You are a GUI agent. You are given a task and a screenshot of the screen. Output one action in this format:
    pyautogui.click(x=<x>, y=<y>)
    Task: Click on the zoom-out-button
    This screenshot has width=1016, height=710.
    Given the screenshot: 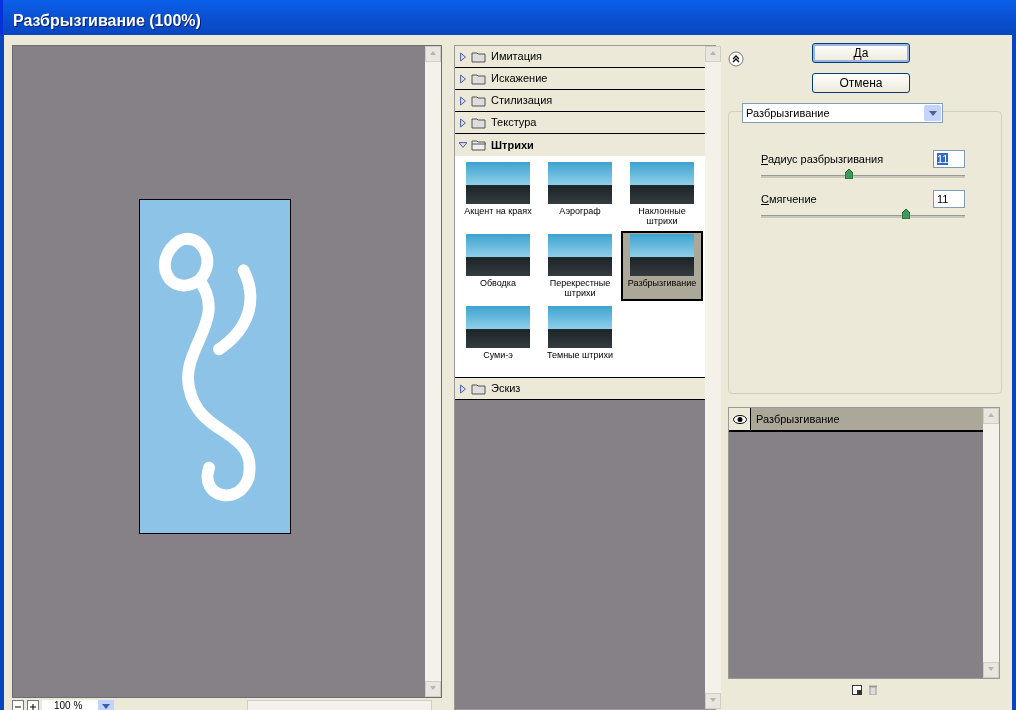 What is the action you would take?
    pyautogui.click(x=18, y=705)
    